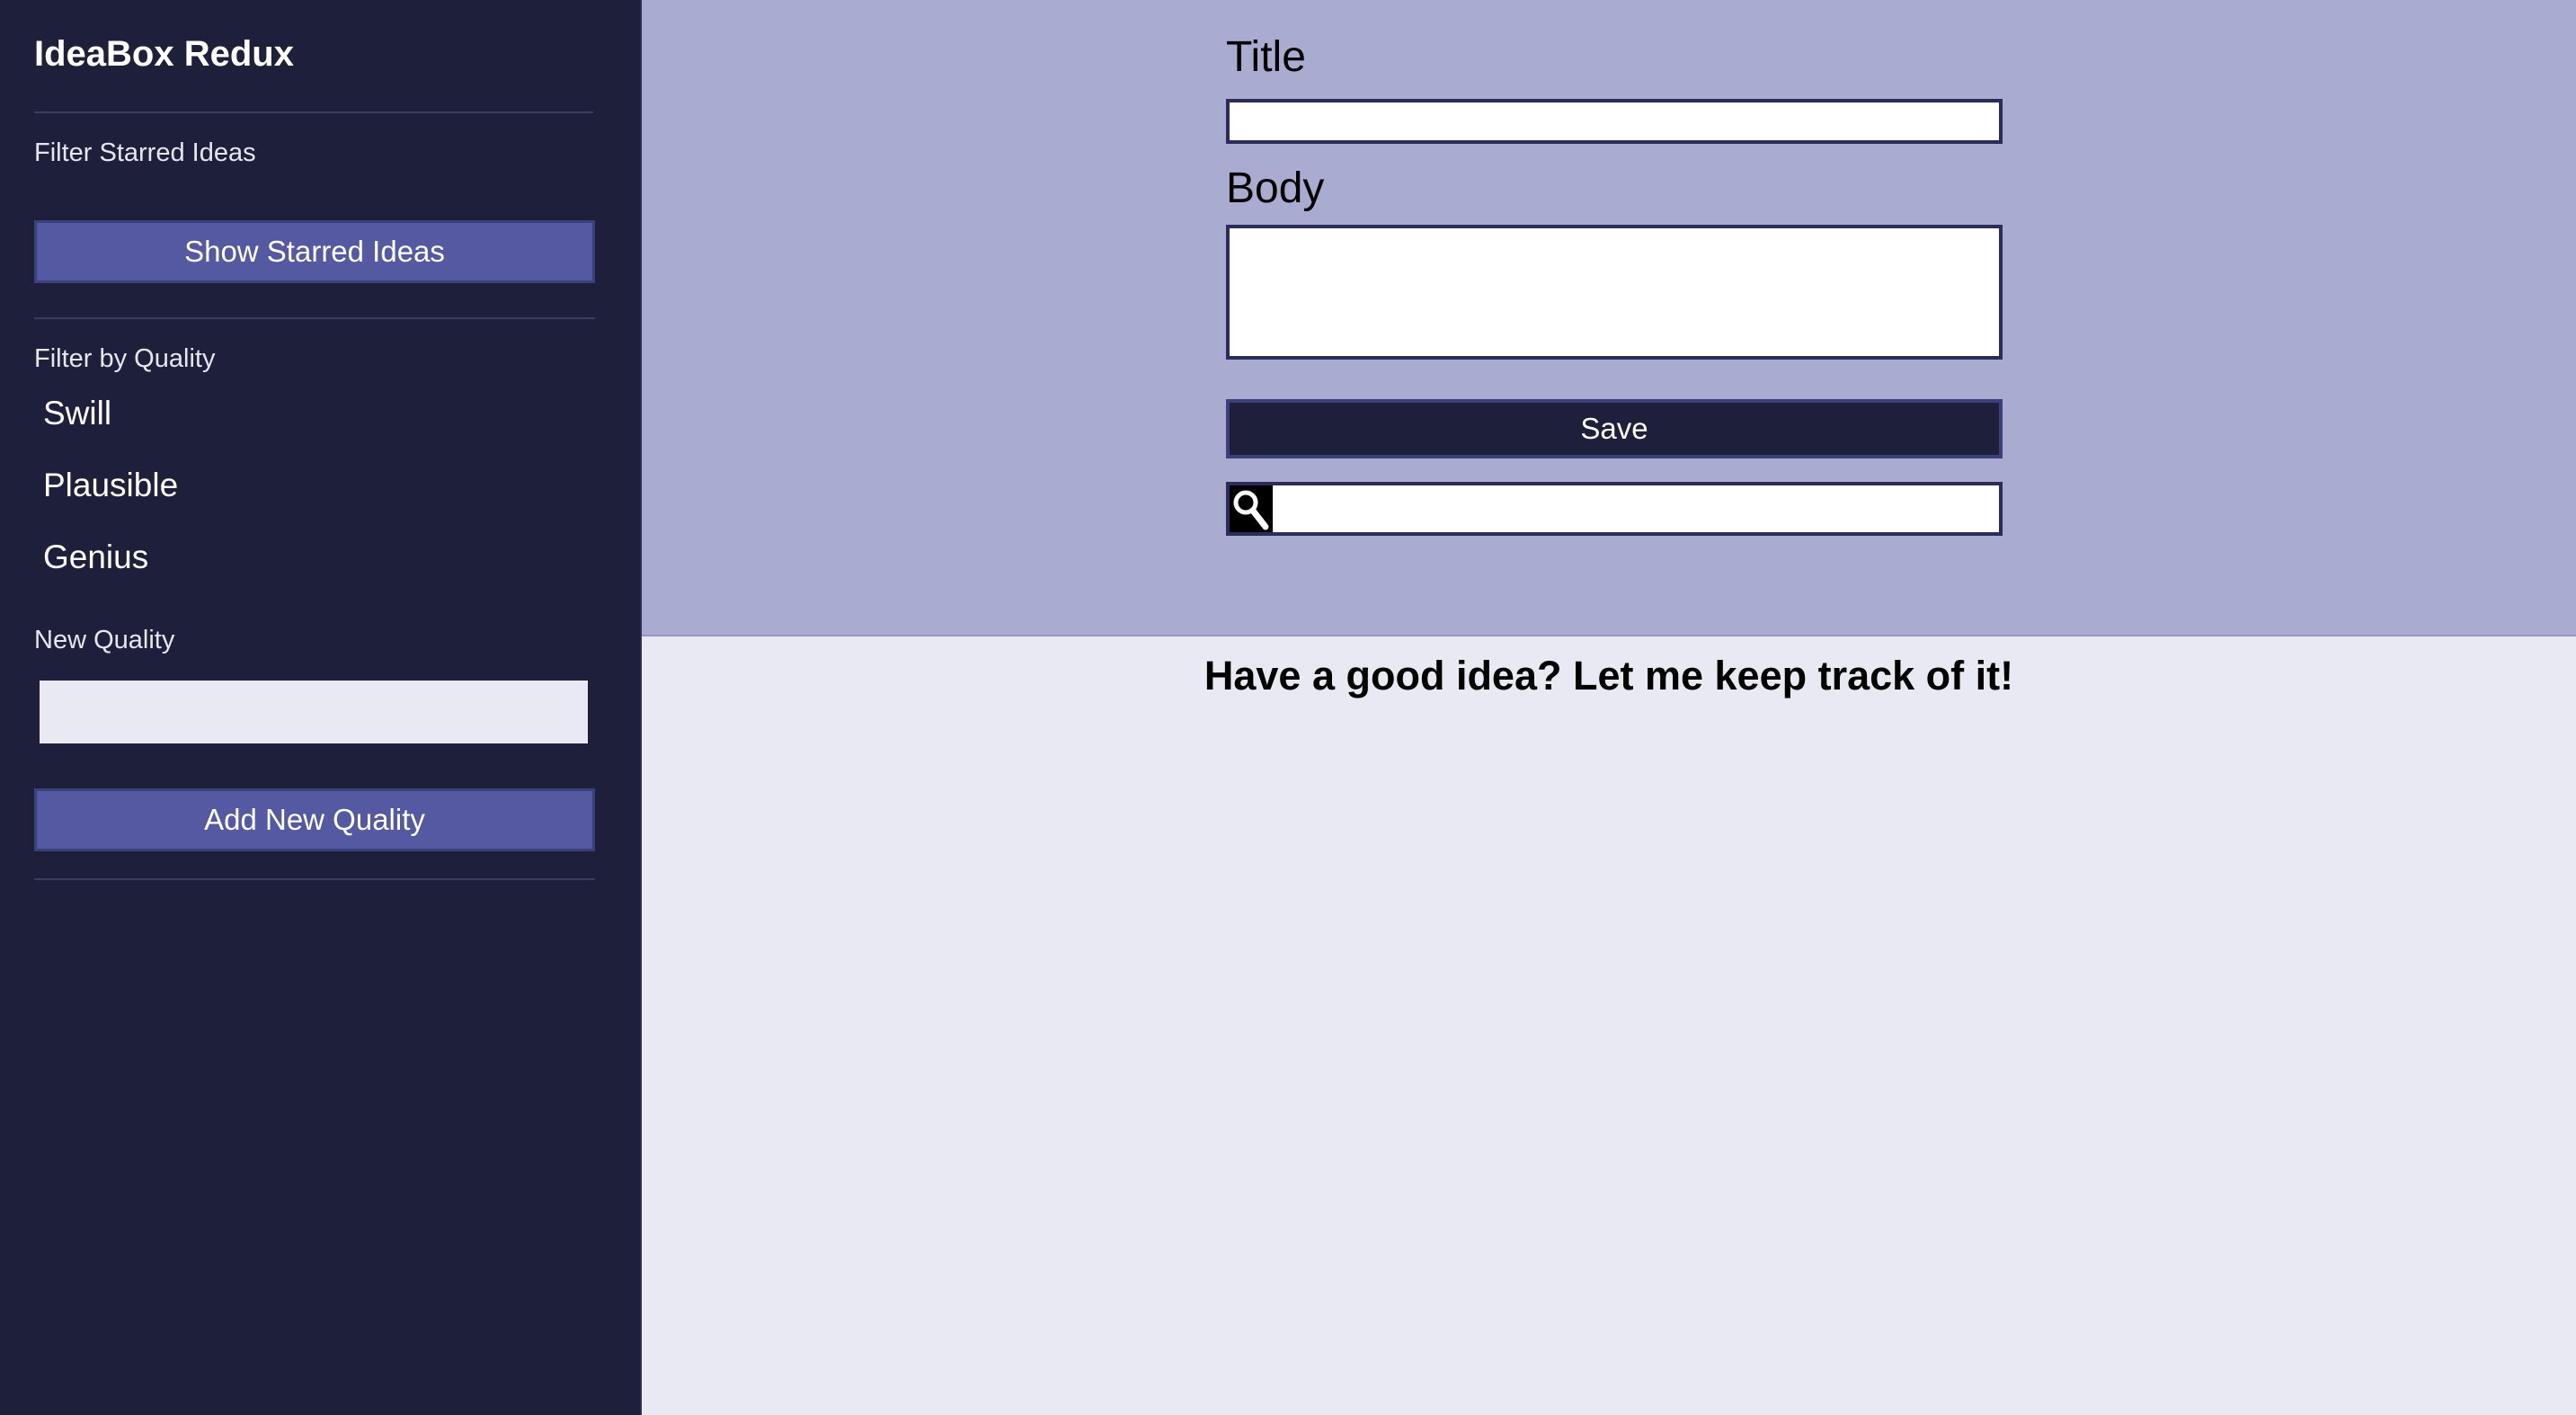  I want to click on new-quality-label: New Quality, so click(104, 640).